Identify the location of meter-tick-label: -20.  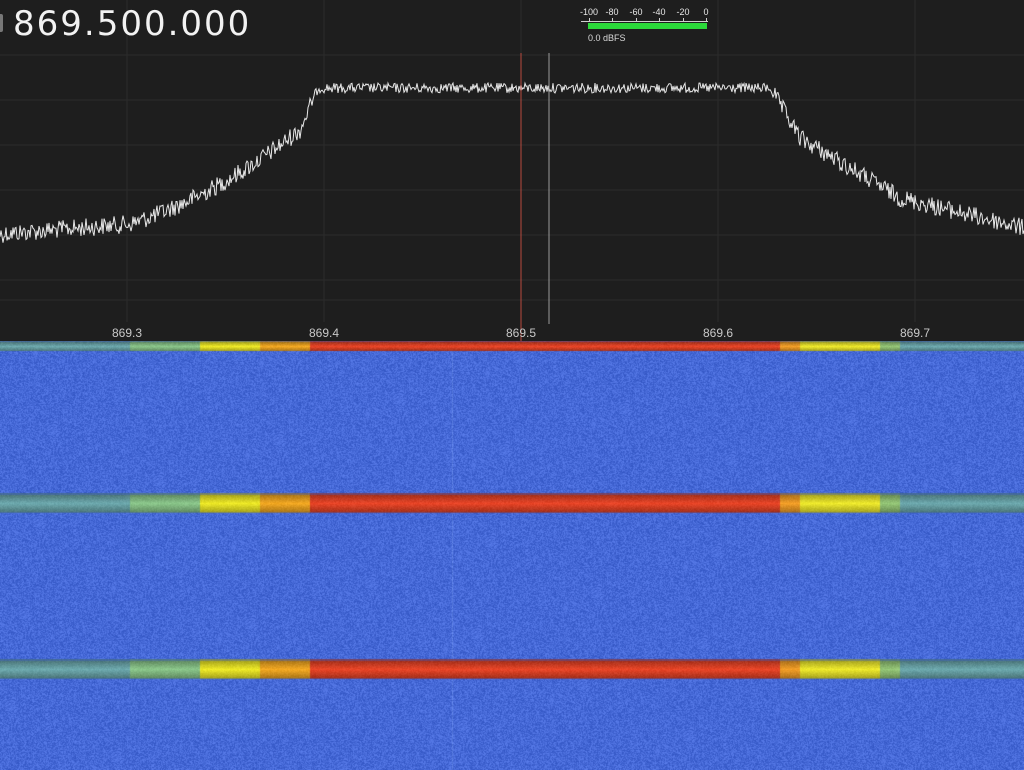
(683, 12).